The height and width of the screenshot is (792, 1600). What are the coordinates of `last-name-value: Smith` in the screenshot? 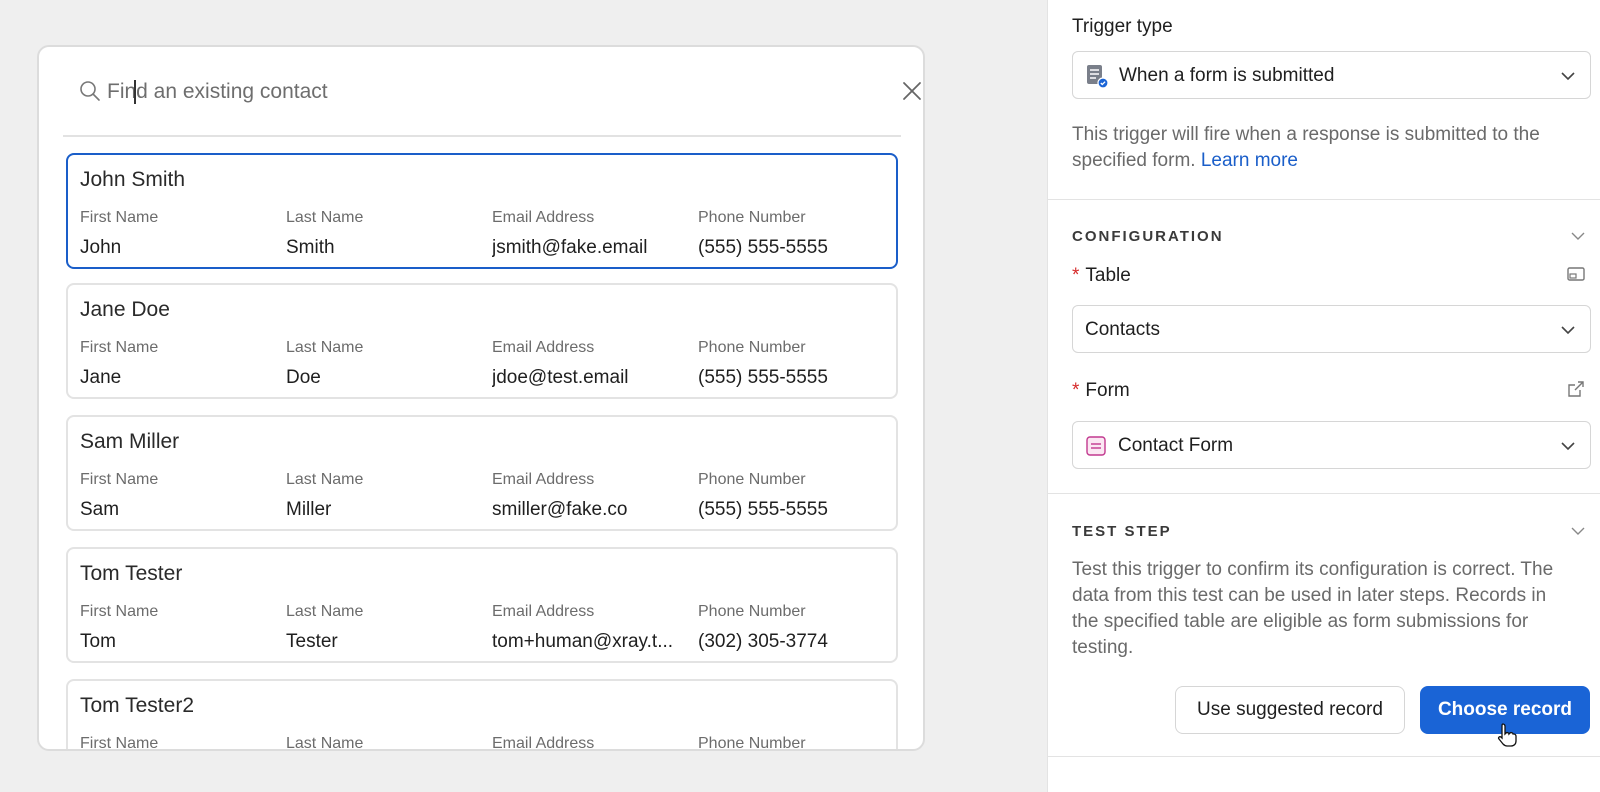 It's located at (310, 247).